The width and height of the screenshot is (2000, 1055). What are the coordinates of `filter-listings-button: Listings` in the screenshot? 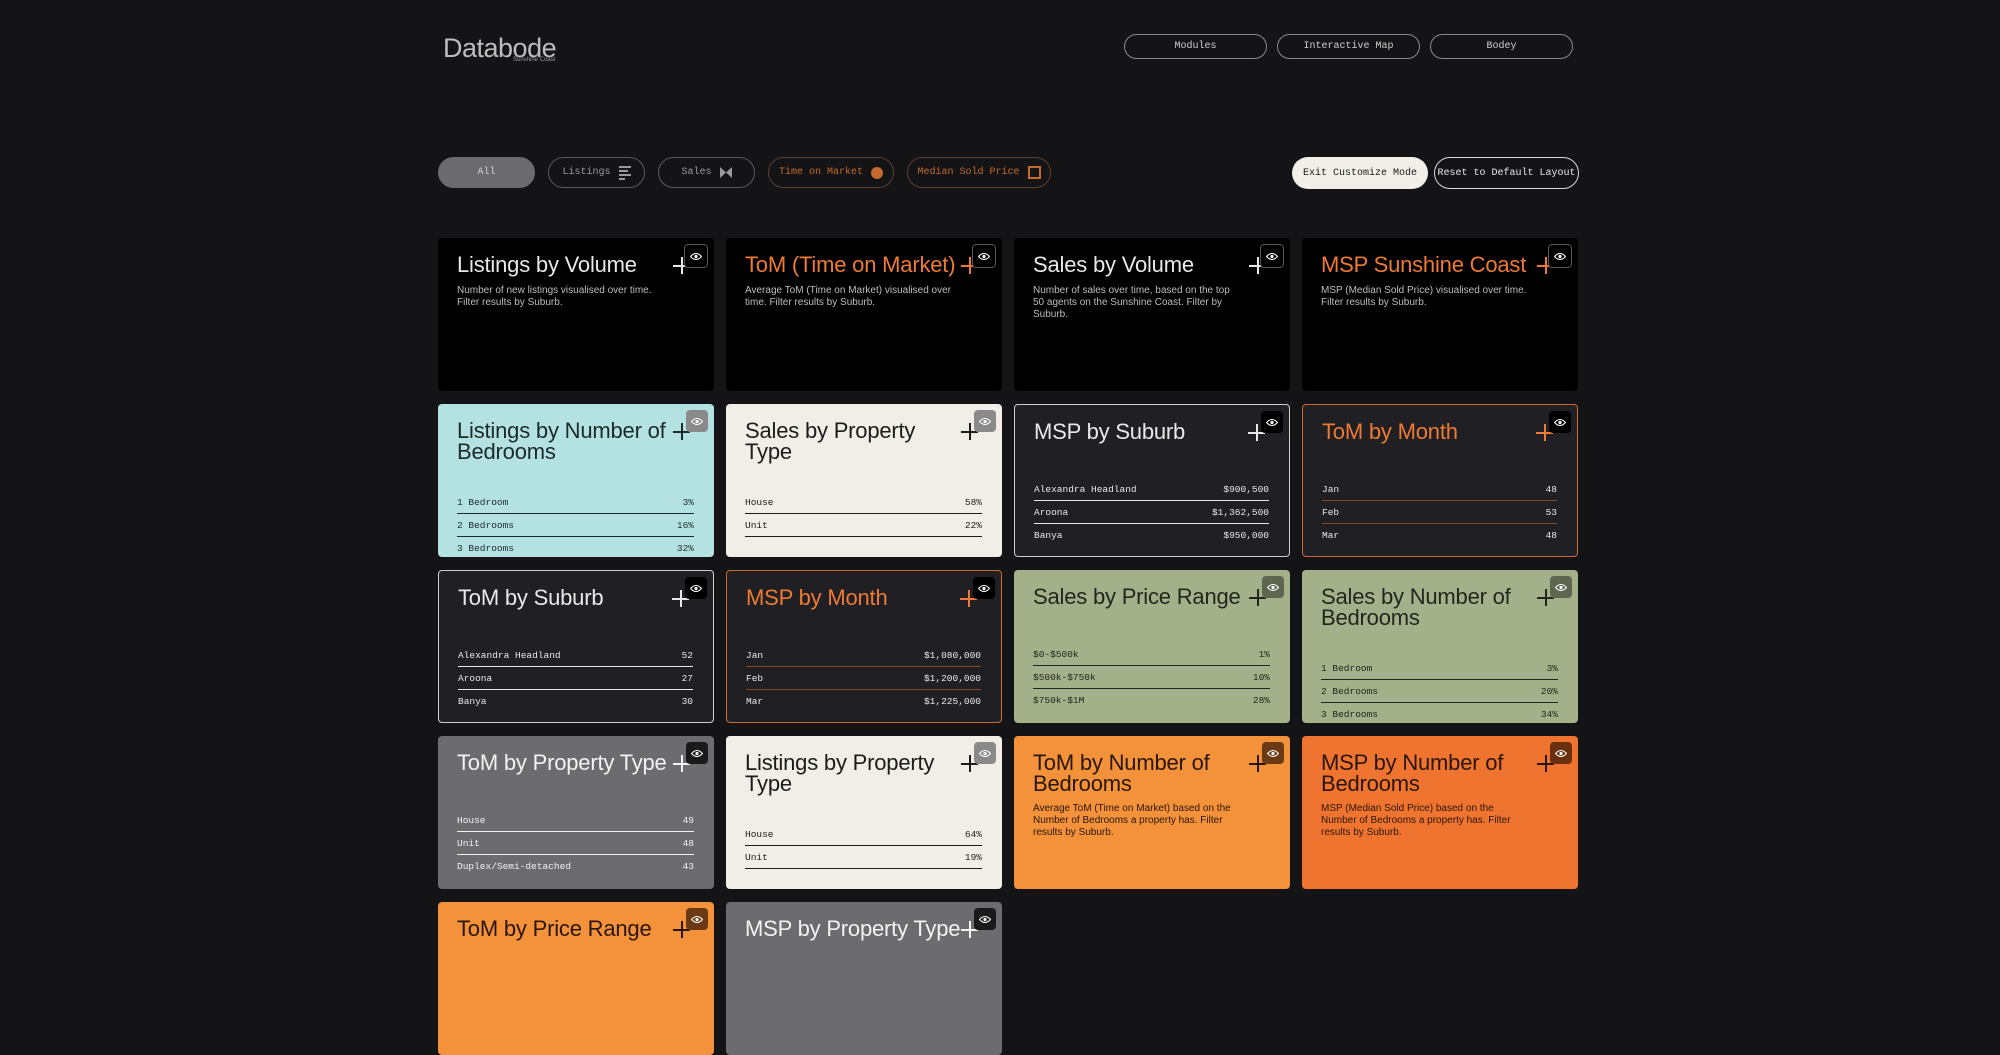 It's located at (596, 172).